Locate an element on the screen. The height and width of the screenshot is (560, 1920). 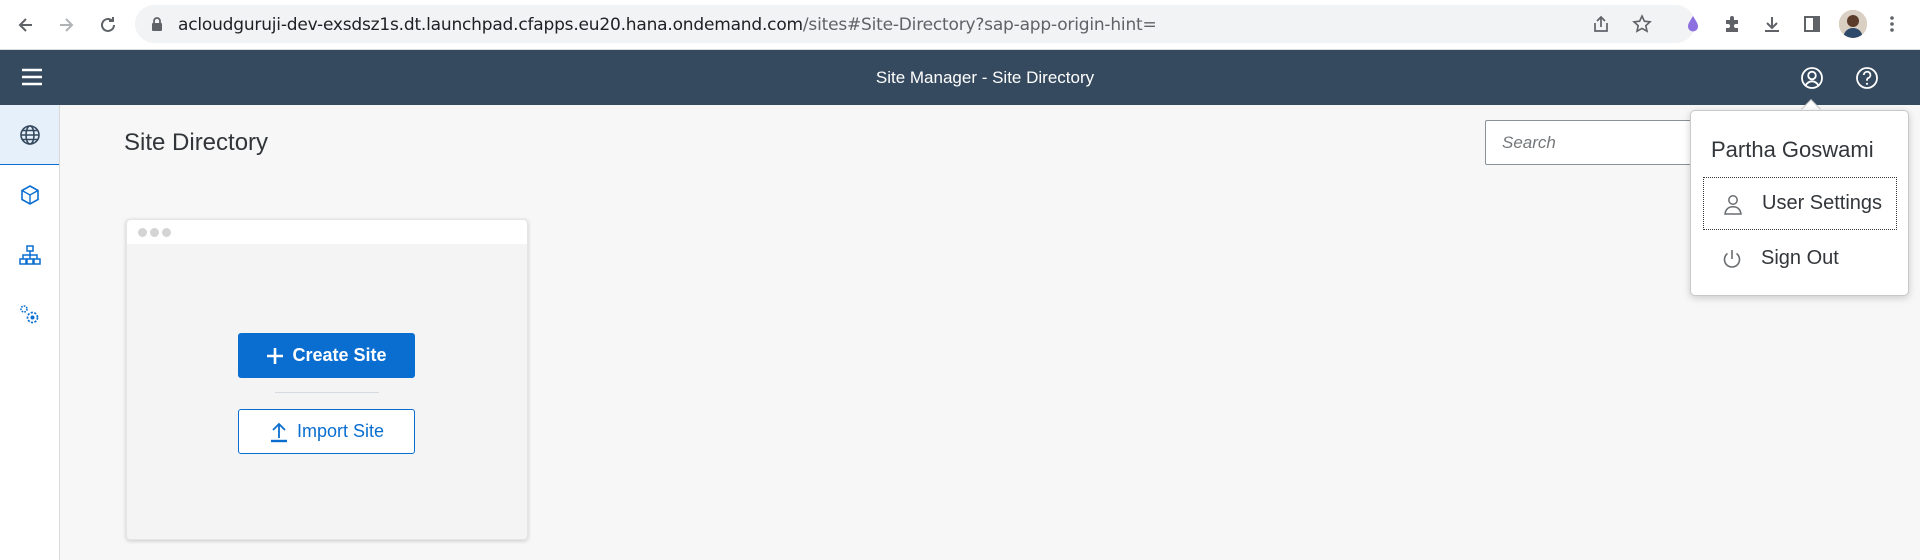
upload-icon is located at coordinates (278, 432).